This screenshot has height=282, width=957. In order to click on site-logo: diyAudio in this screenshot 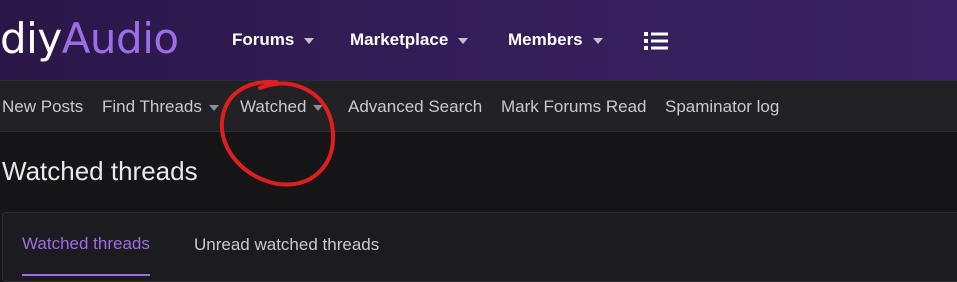, I will do `click(89, 39)`.